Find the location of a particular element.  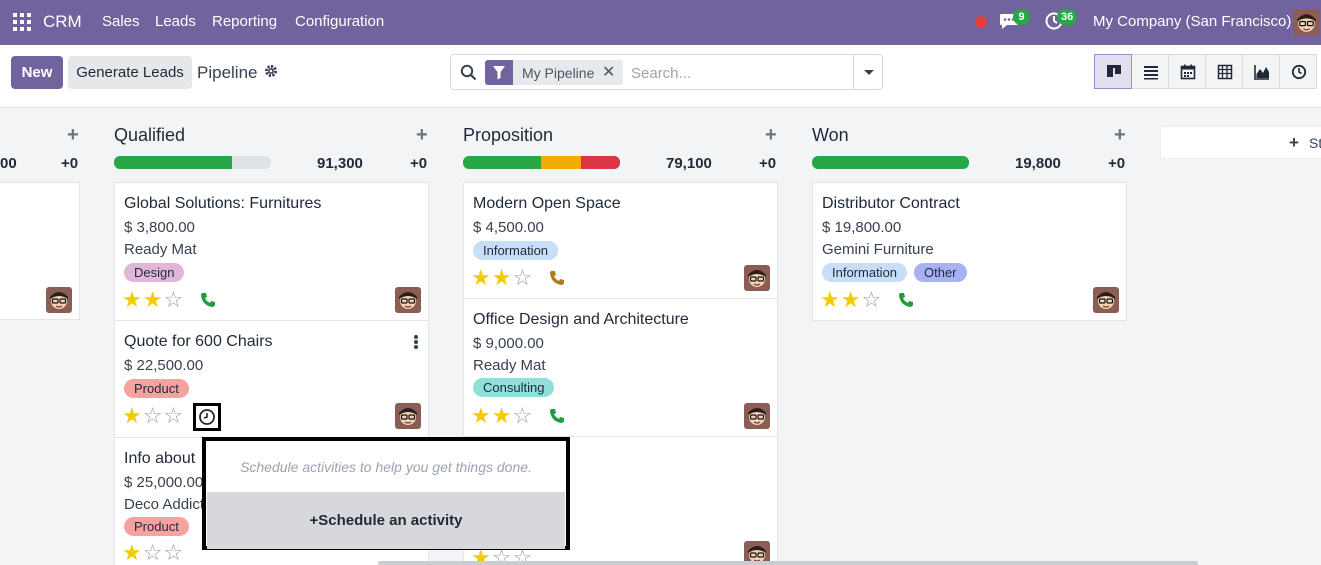

menu-sales: Sales is located at coordinates (121, 21).